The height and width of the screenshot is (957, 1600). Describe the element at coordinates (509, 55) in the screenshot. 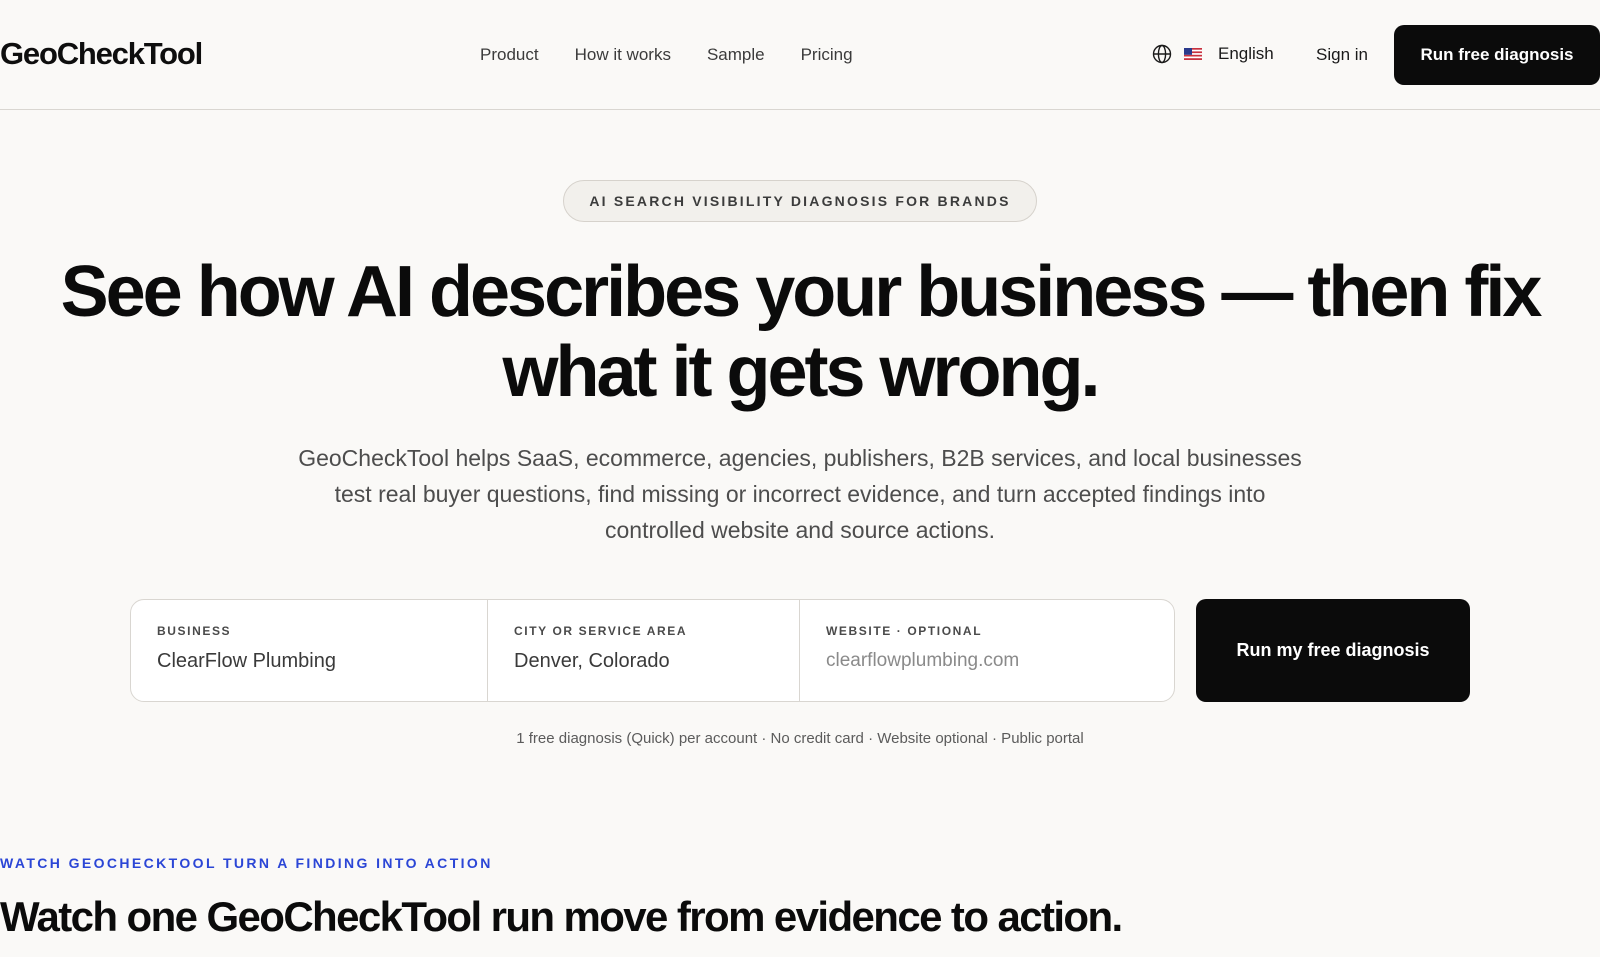

I see `nav-product: Product` at that location.